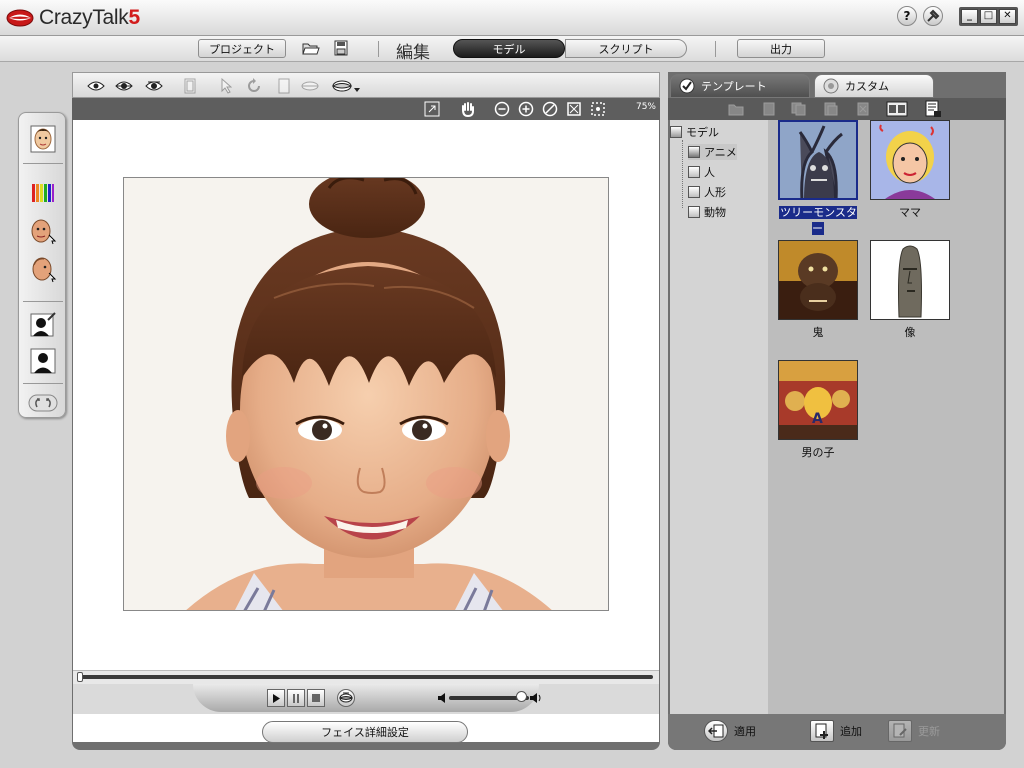 This screenshot has height=768, width=1024. I want to click on pointer-icon, so click(226, 86).